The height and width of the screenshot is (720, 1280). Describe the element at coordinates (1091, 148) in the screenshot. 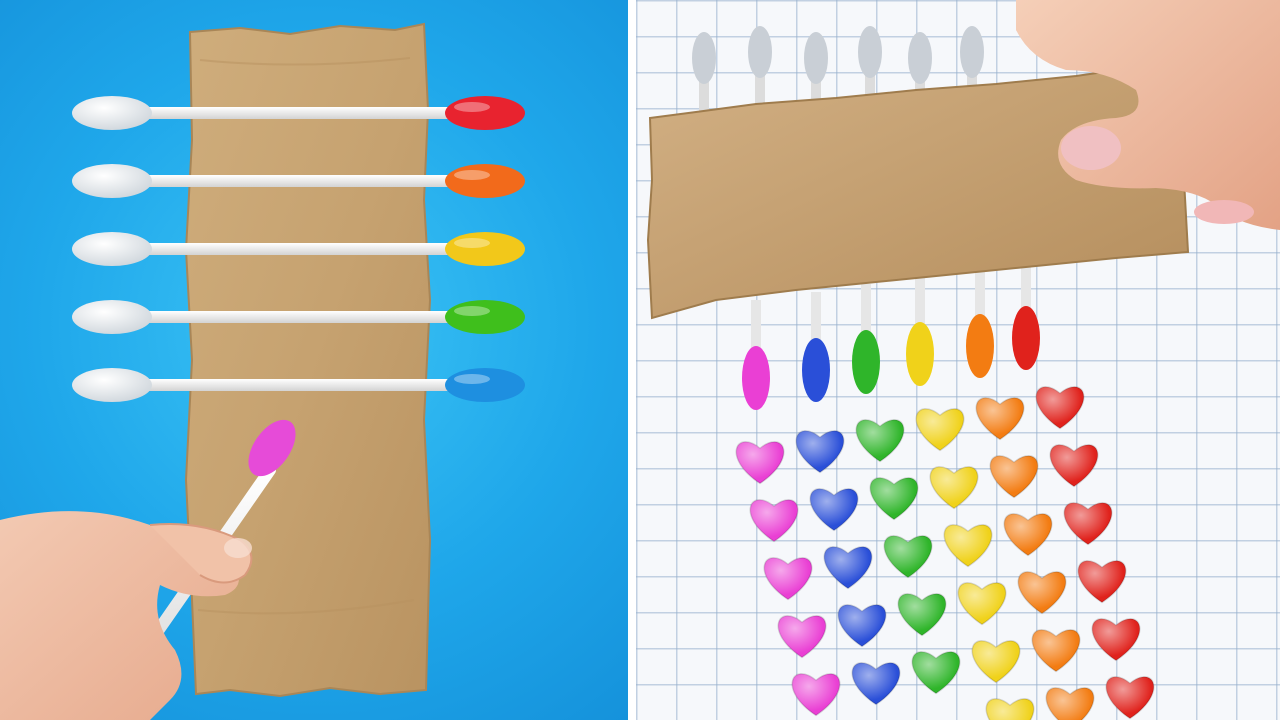

I see `thumbnail` at that location.